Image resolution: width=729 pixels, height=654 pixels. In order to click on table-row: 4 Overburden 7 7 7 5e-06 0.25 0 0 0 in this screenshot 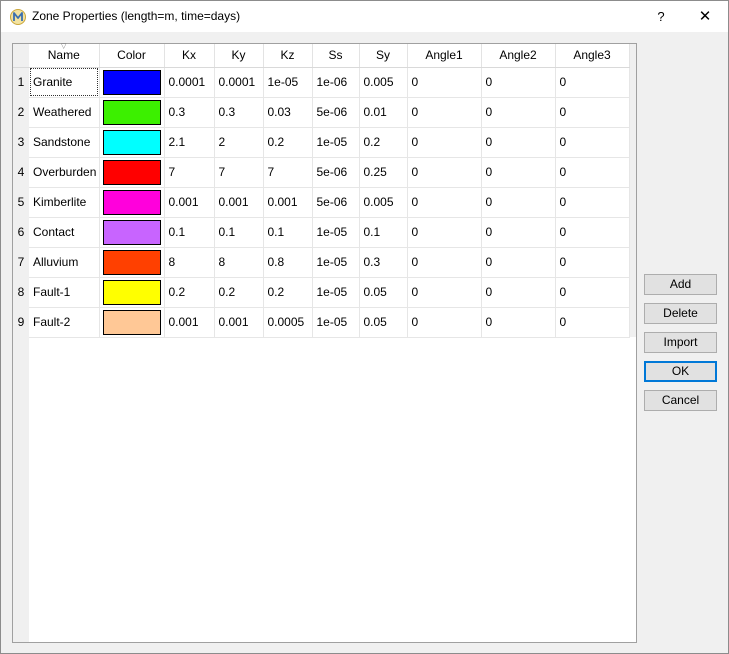, I will do `click(321, 172)`.